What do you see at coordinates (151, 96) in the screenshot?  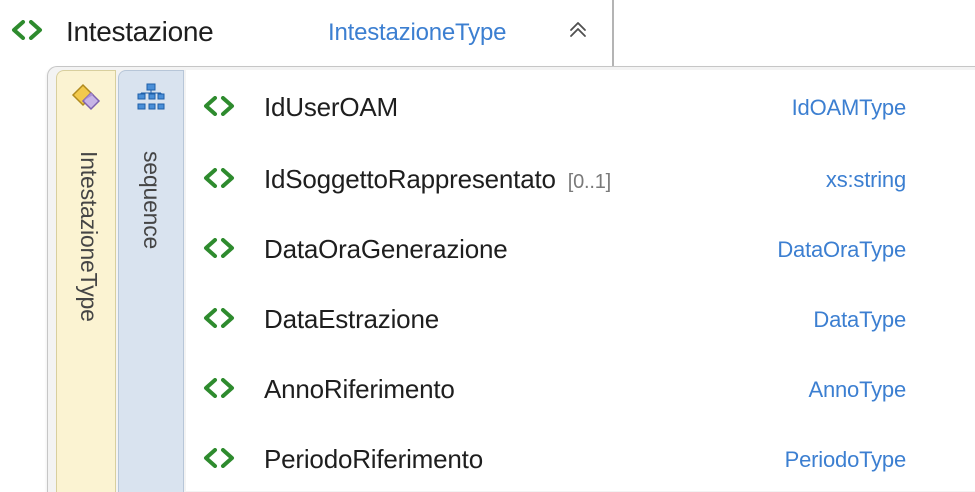 I see `sequence-icon` at bounding box center [151, 96].